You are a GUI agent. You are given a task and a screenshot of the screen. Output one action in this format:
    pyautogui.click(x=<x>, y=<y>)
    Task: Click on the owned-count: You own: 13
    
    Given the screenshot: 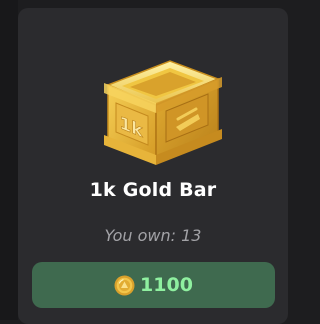 What is the action you would take?
    pyautogui.click(x=153, y=235)
    